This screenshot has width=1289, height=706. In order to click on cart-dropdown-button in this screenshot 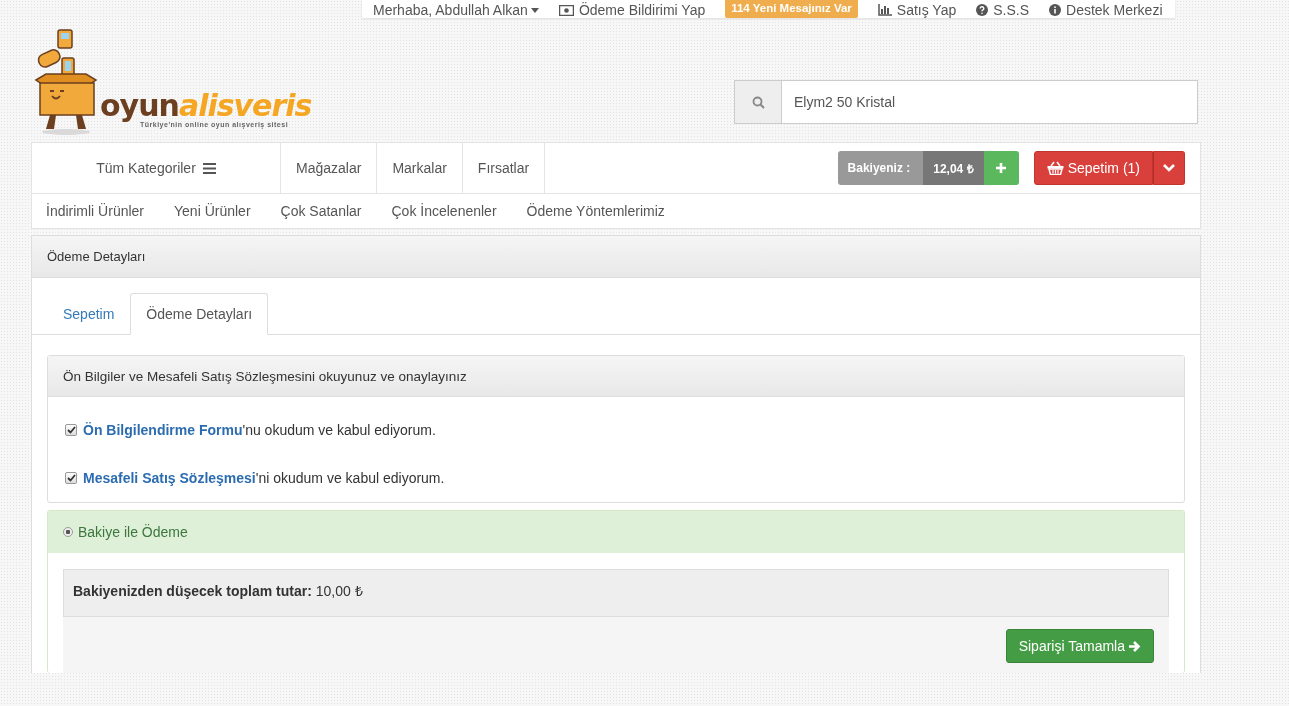, I will do `click(1169, 168)`.